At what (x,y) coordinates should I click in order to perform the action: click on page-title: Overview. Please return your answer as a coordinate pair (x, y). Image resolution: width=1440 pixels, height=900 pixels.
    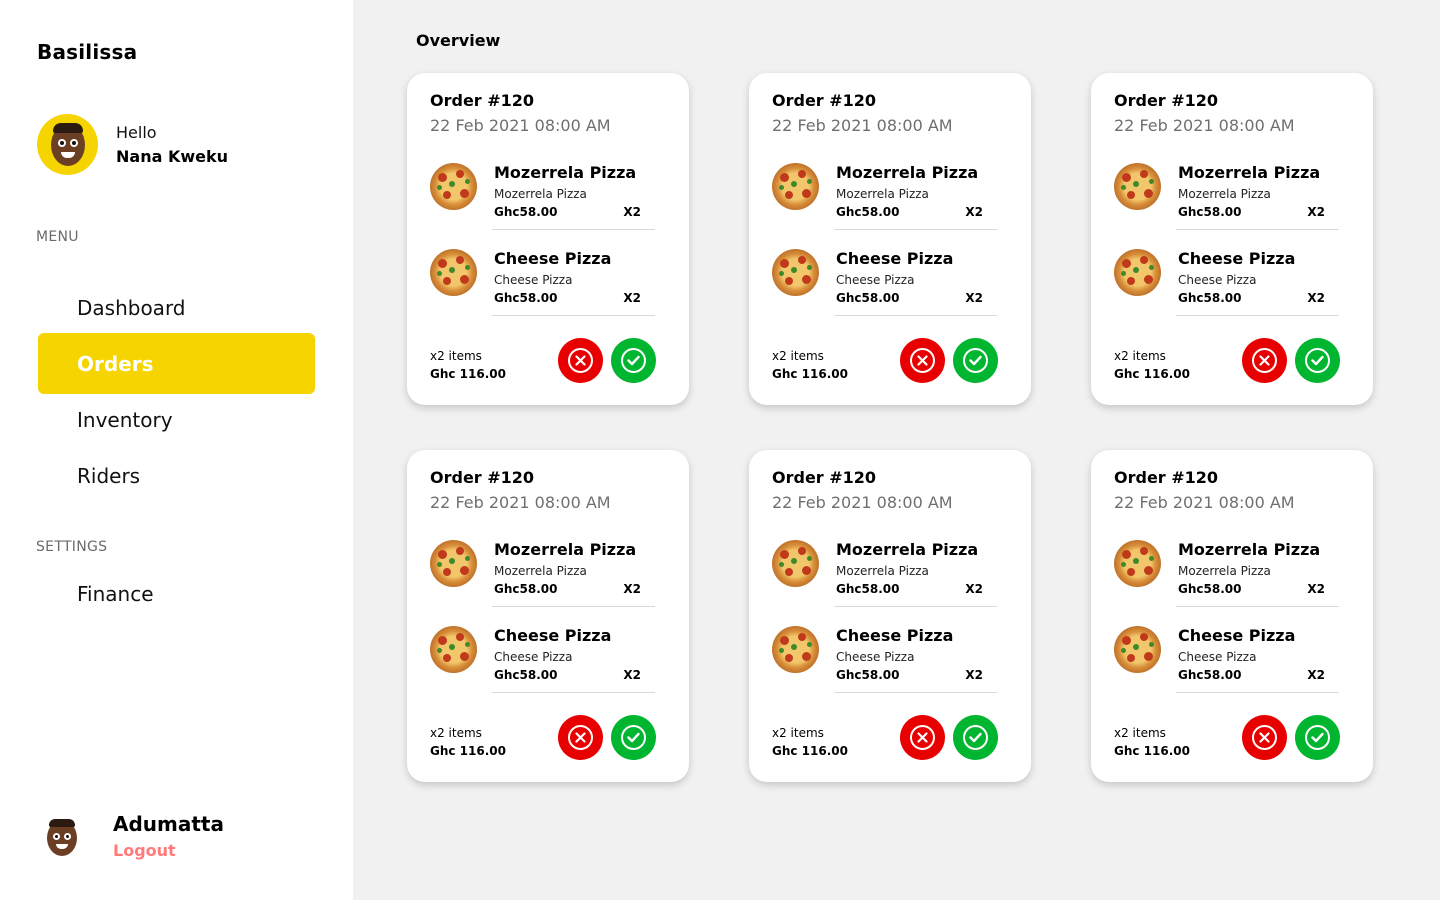
    Looking at the image, I should click on (458, 40).